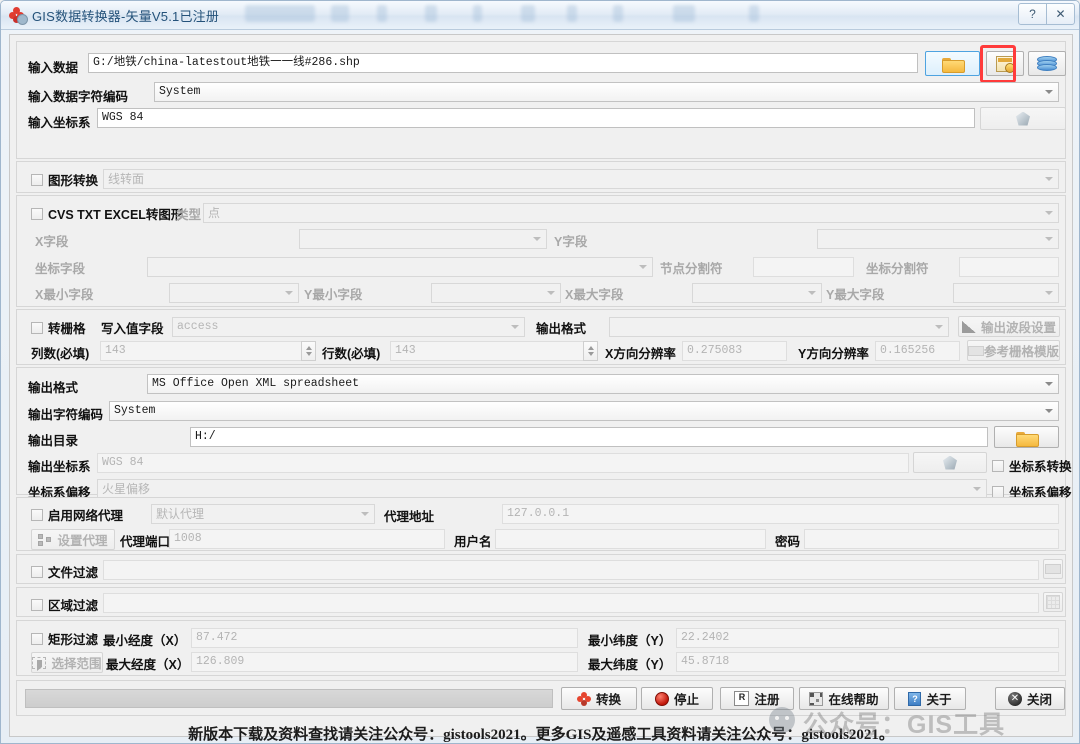 The image size is (1080, 744). I want to click on shape-convert-combo: 线转面, so click(581, 179).